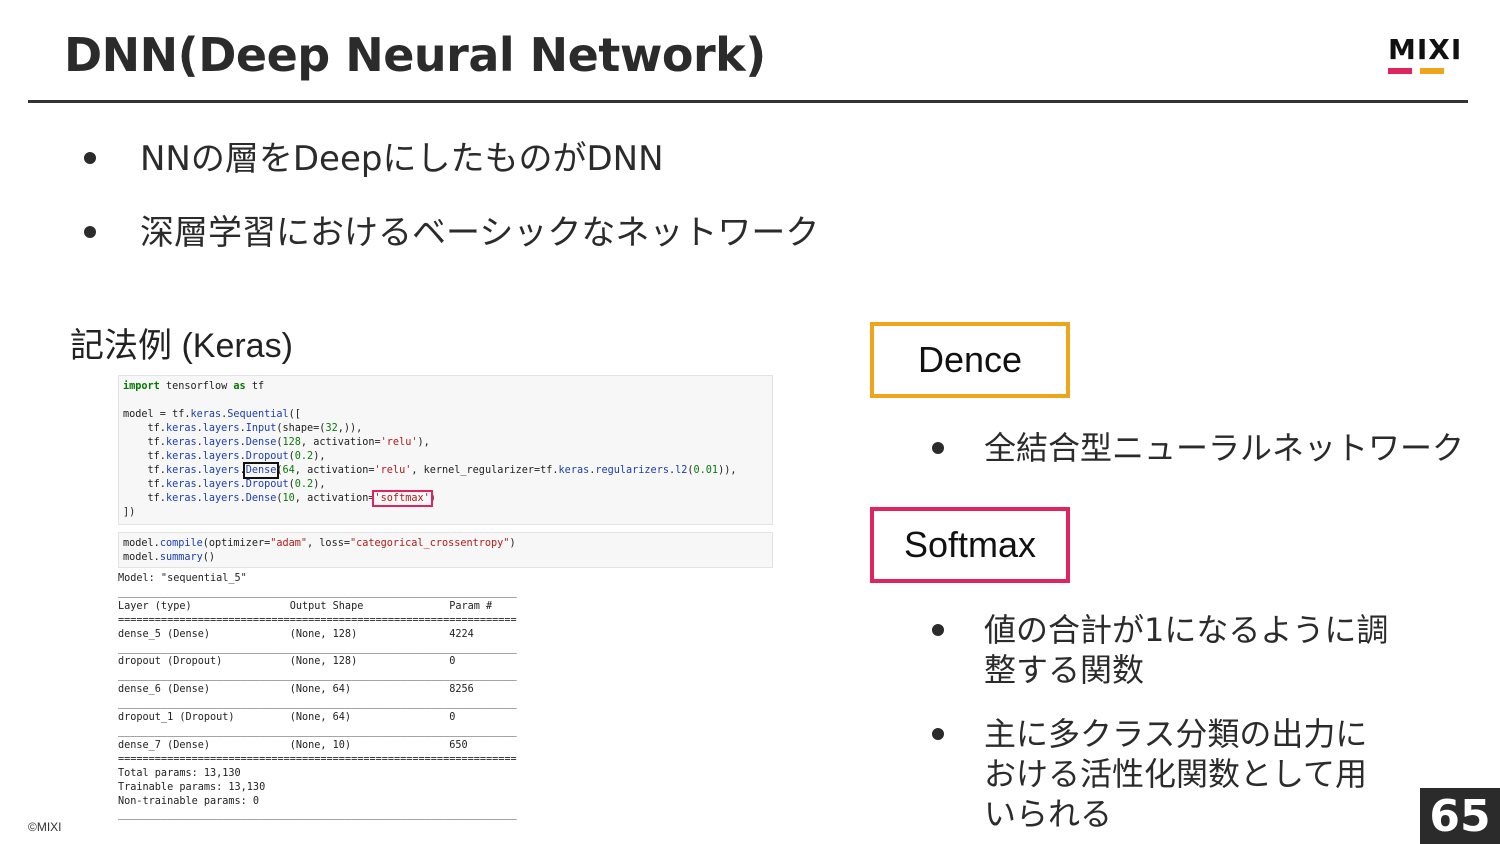  What do you see at coordinates (243, 428) in the screenshot?
I see `code-line: tf.keras.layers.Input(shape=(32,)),` at bounding box center [243, 428].